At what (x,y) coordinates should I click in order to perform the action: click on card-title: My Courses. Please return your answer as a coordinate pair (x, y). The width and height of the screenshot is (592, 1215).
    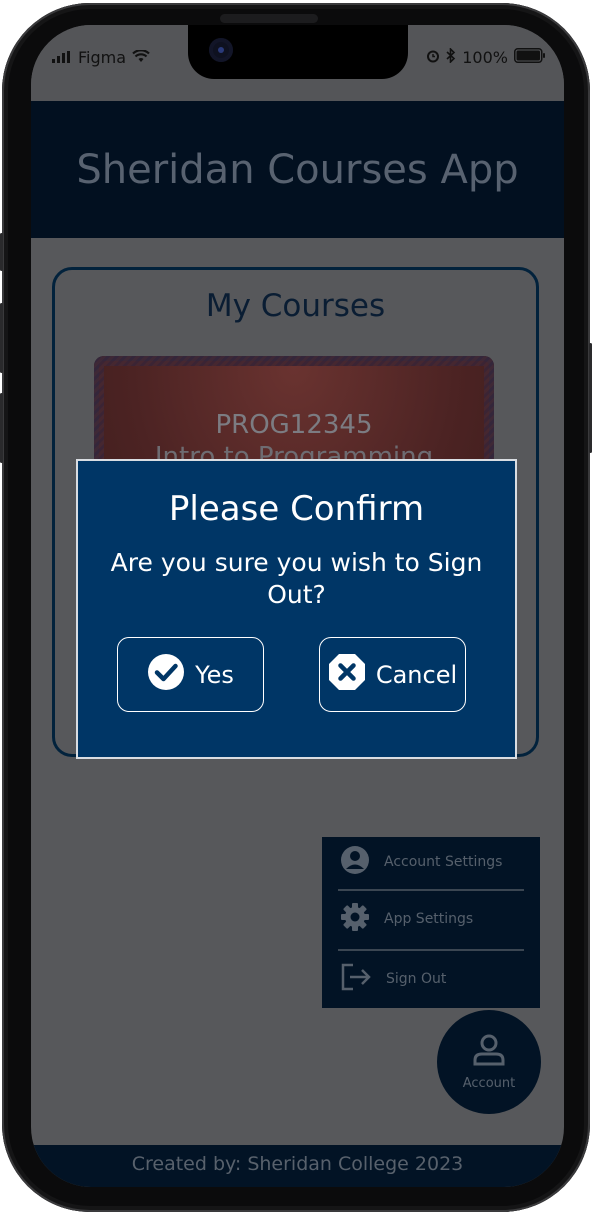
    Looking at the image, I should click on (295, 306).